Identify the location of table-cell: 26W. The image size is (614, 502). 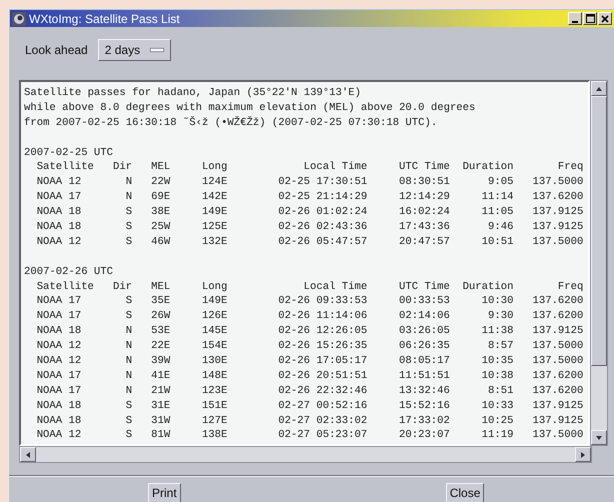
(160, 316).